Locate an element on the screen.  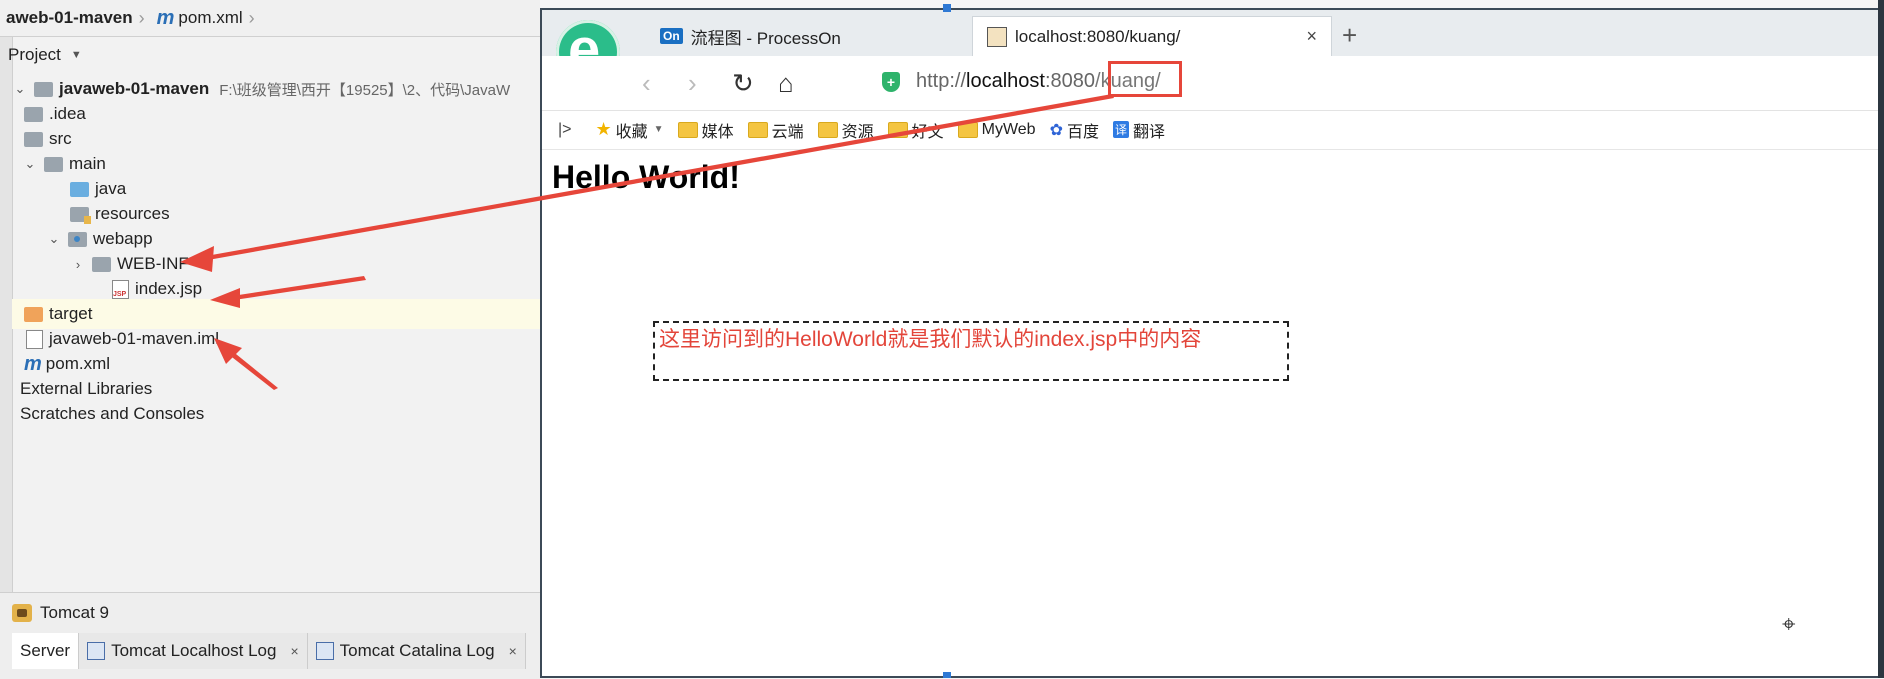
tree-item-label: target is located at coordinates (71, 313).